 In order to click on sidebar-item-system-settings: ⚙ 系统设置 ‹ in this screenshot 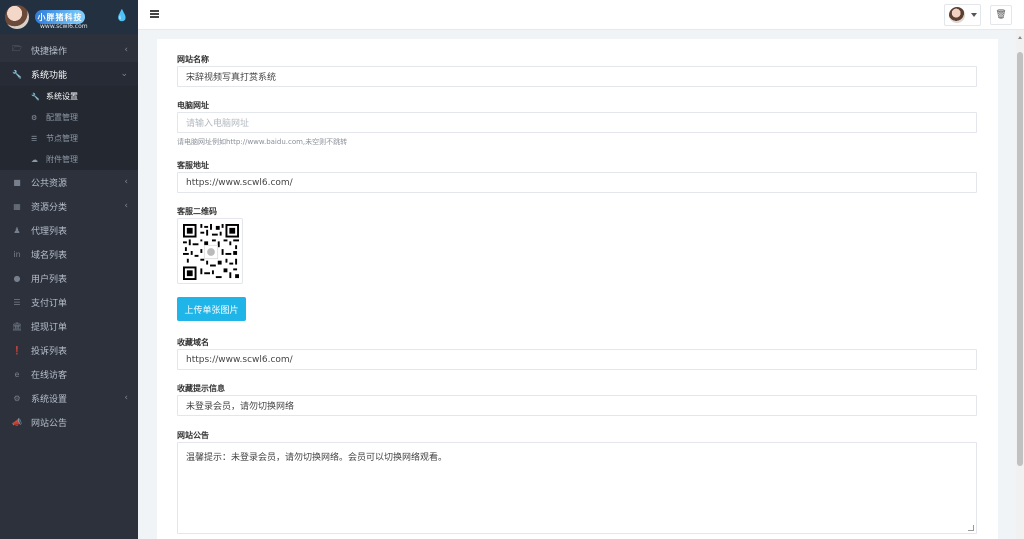, I will do `click(69, 398)`.